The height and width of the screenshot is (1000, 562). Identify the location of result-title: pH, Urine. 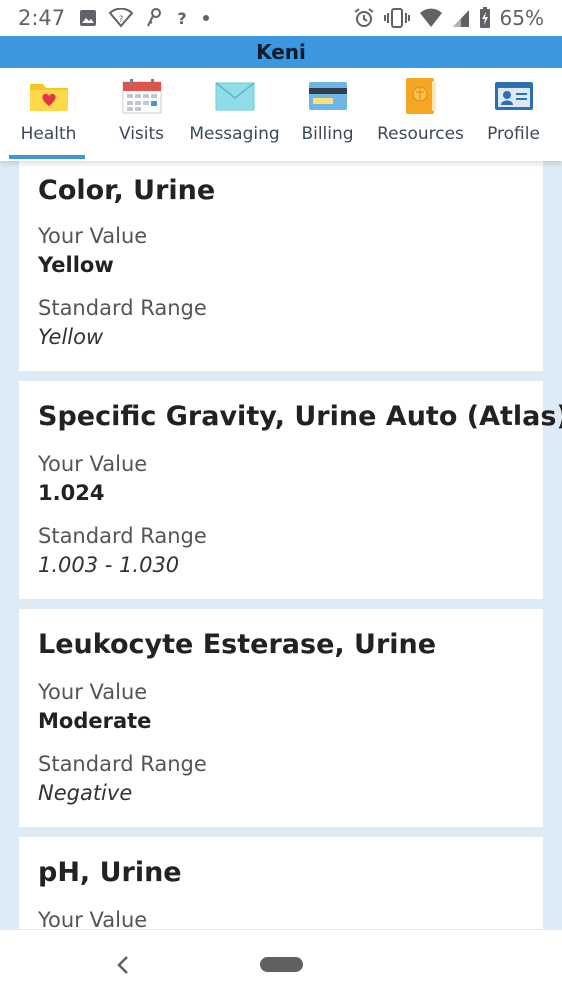
(110, 872).